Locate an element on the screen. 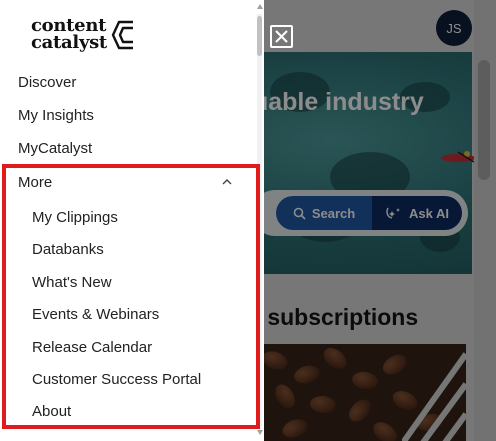 The height and width of the screenshot is (441, 496). nav-databanks: Databanks is located at coordinates (68, 249).